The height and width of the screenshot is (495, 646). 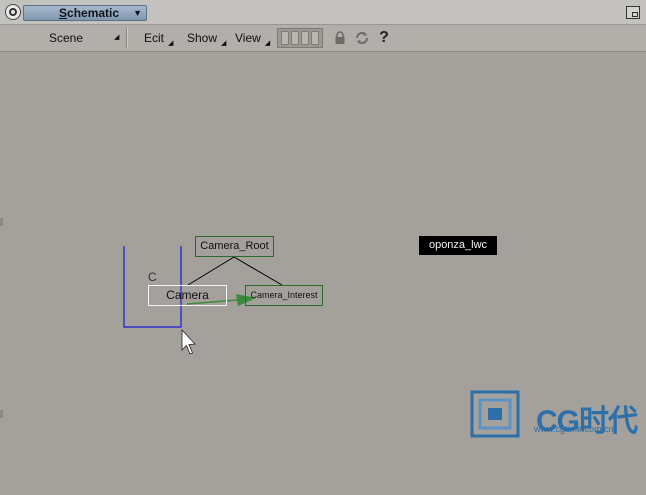 I want to click on help-glyph: ?, so click(x=384, y=37).